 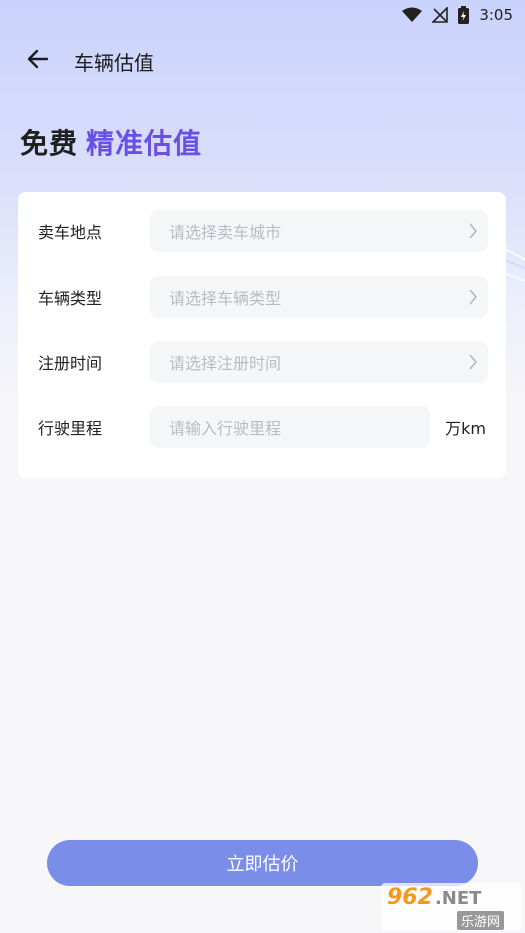 What do you see at coordinates (412, 15) in the screenshot?
I see `wifi-icon` at bounding box center [412, 15].